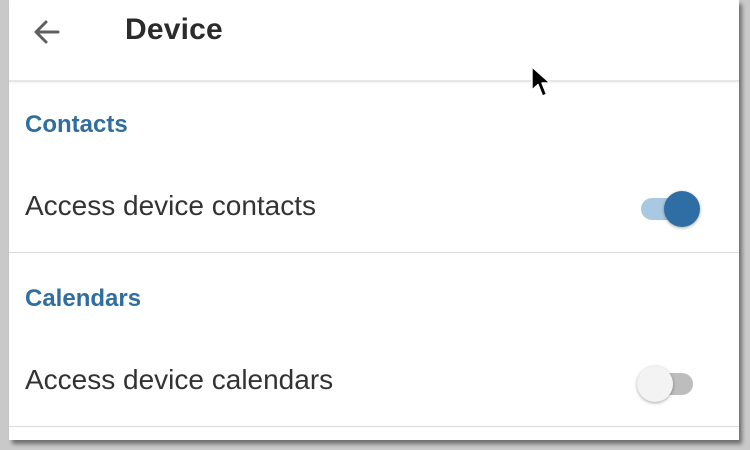 This screenshot has width=750, height=450. I want to click on setting-label-calendars: Access device calendars, so click(179, 379).